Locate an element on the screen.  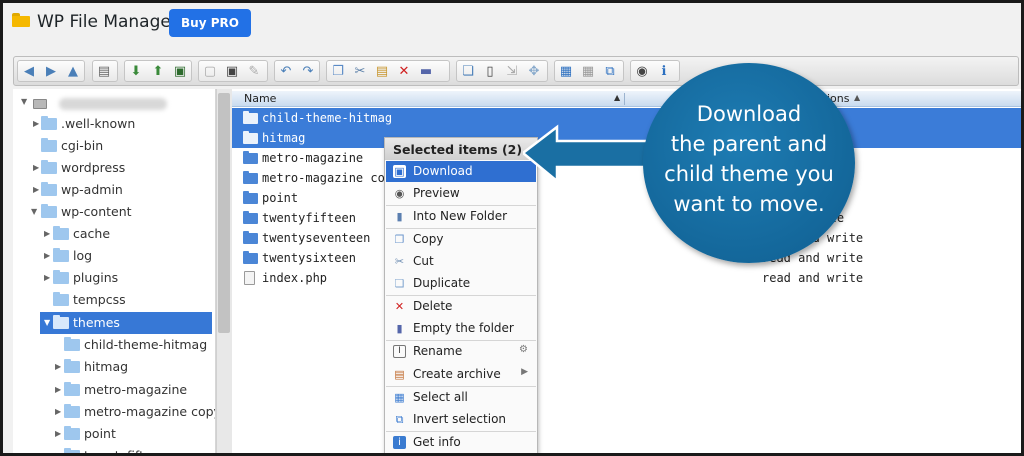
view-list-icon: ▦ is located at coordinates (588, 71).